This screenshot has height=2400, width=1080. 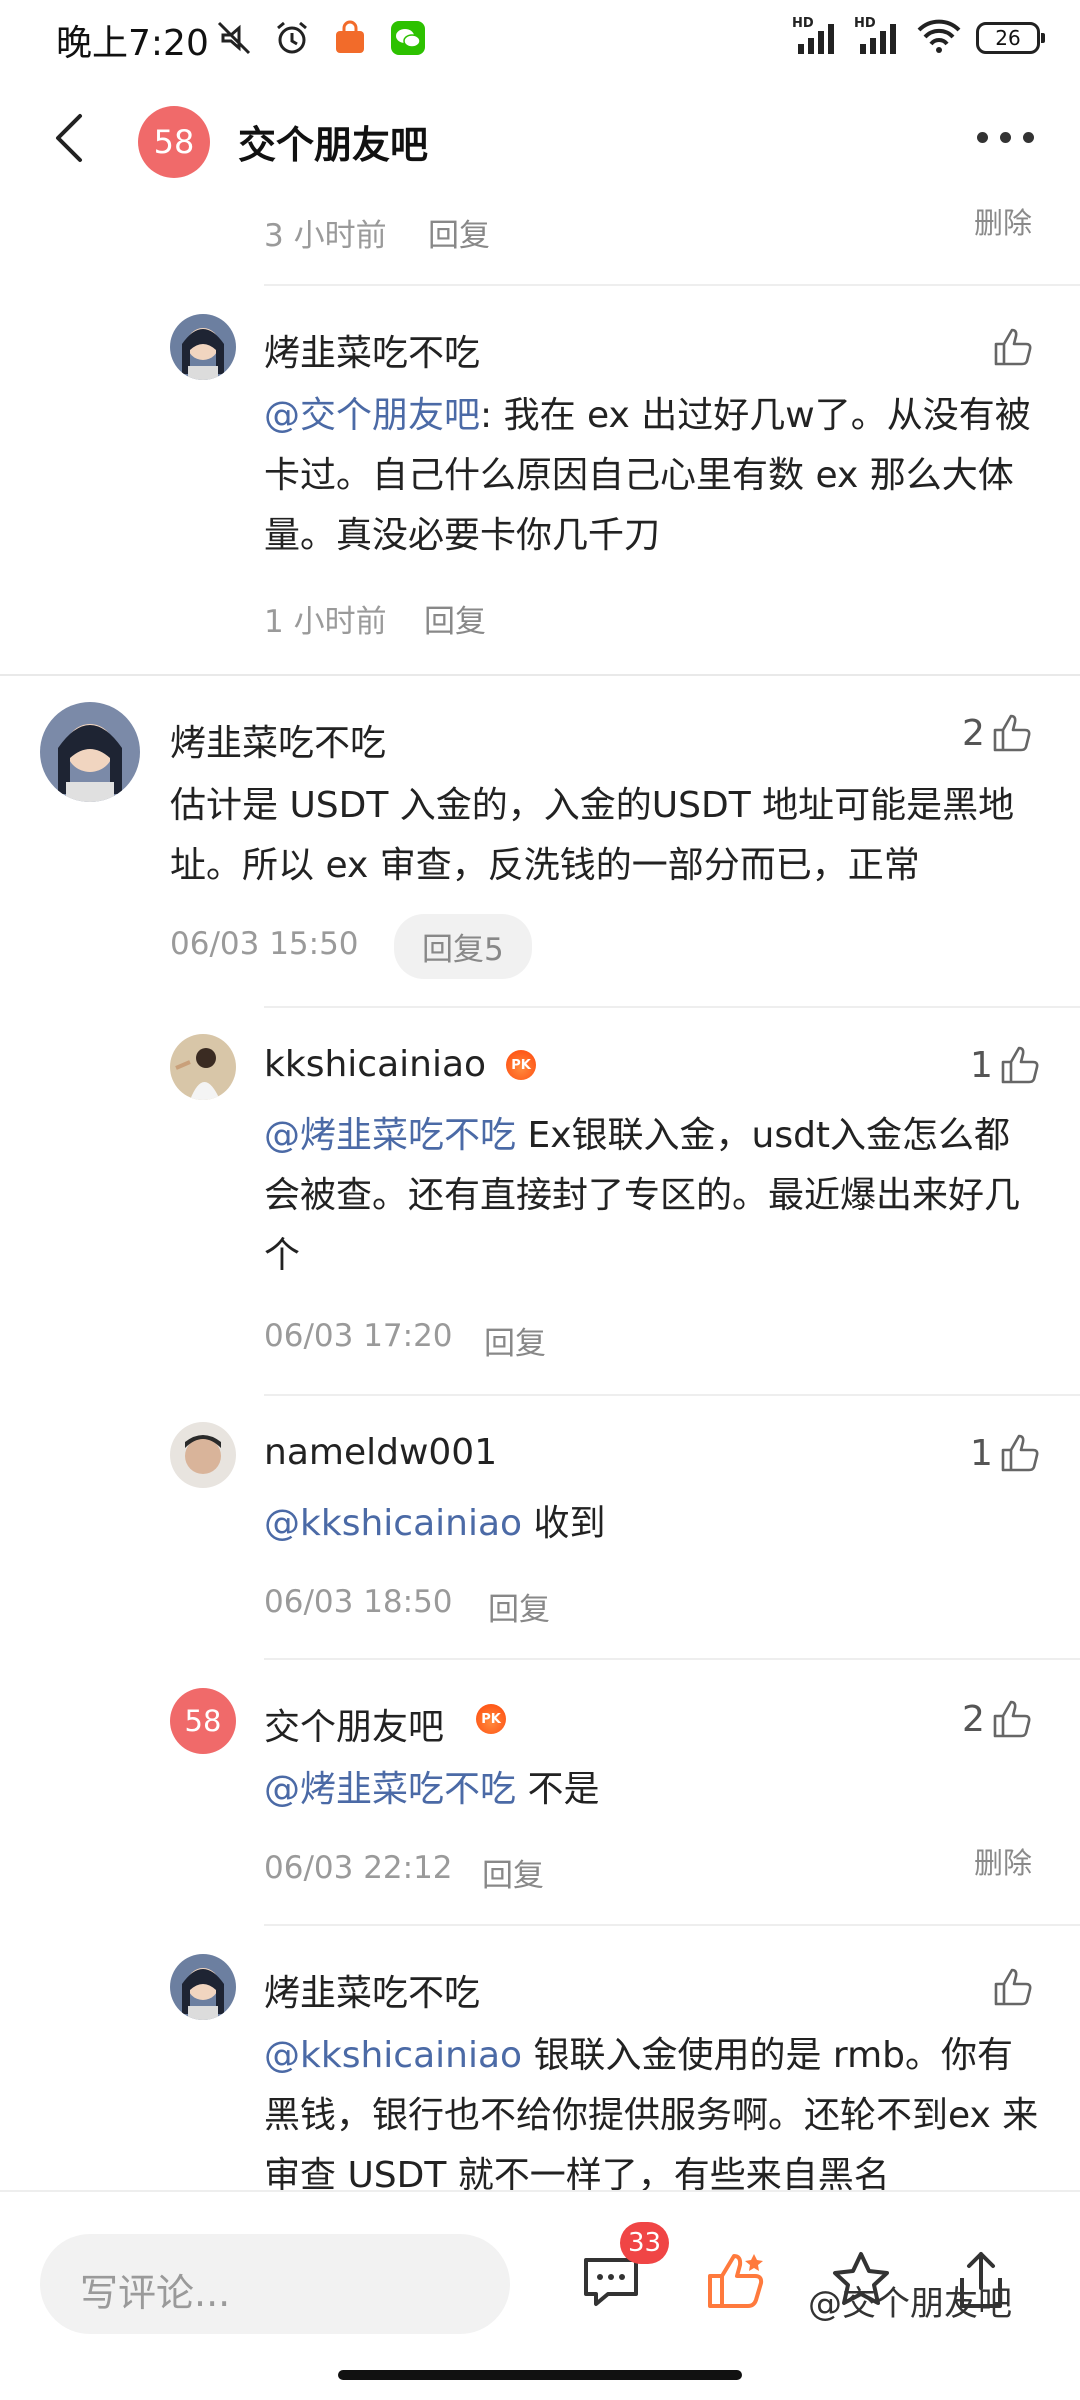 What do you see at coordinates (69, 138) in the screenshot?
I see `chevron-left-icon` at bounding box center [69, 138].